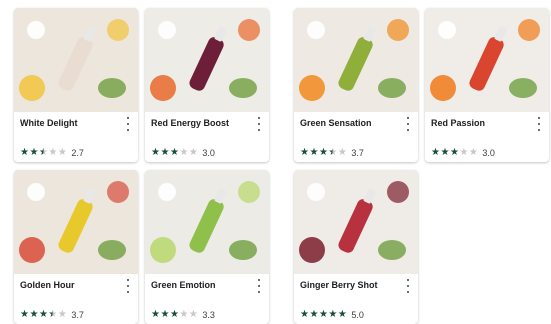 This screenshot has width=551, height=324. What do you see at coordinates (339, 285) in the screenshot?
I see `product-title: Ginger Berry Shot` at bounding box center [339, 285].